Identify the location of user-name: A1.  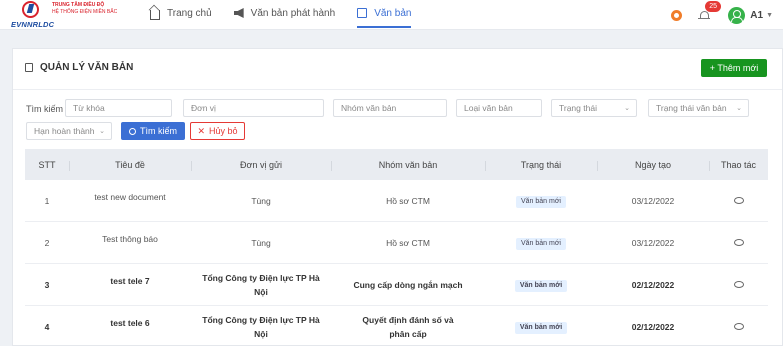
(756, 15).